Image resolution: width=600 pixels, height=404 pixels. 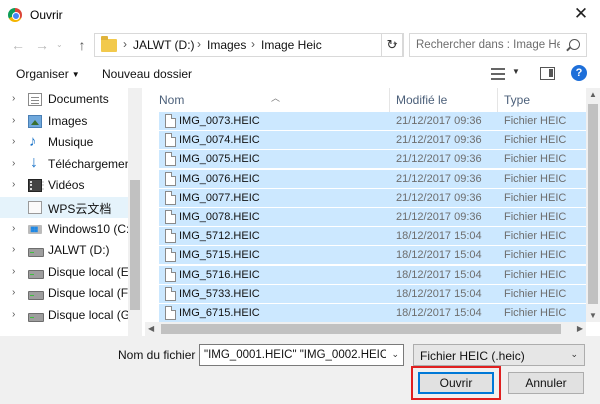 What do you see at coordinates (64, 142) in the screenshot?
I see `sidebar-item: › Musique` at bounding box center [64, 142].